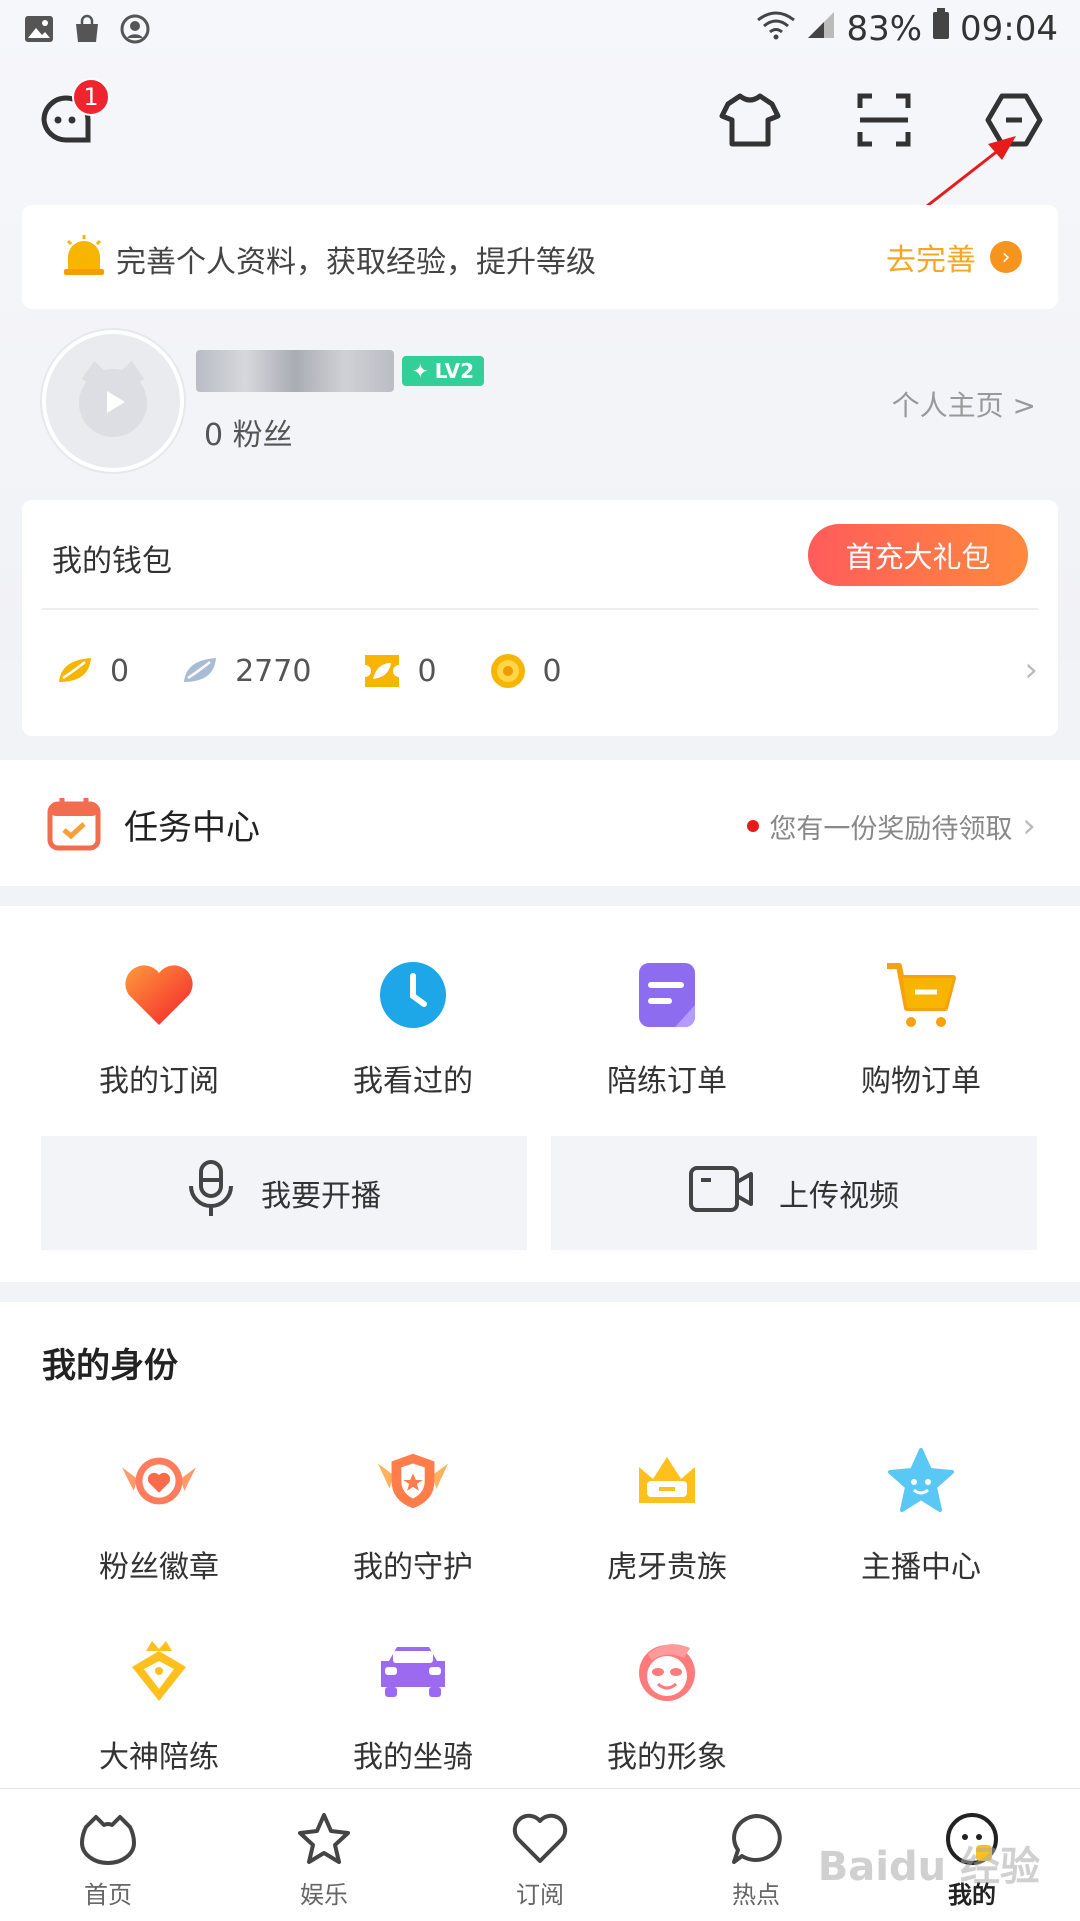 The height and width of the screenshot is (1921, 1080). What do you see at coordinates (248, 435) in the screenshot?
I see `fans-count: 0 粉丝` at bounding box center [248, 435].